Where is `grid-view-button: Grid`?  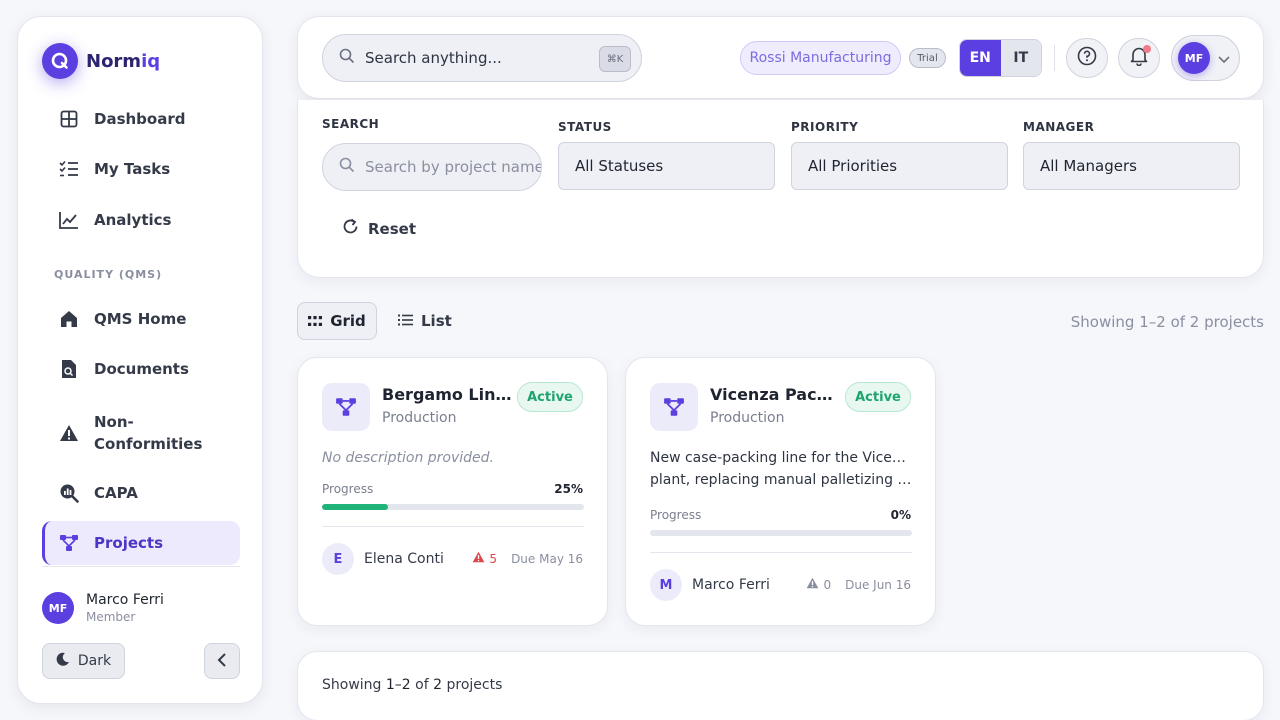 grid-view-button: Grid is located at coordinates (337, 321).